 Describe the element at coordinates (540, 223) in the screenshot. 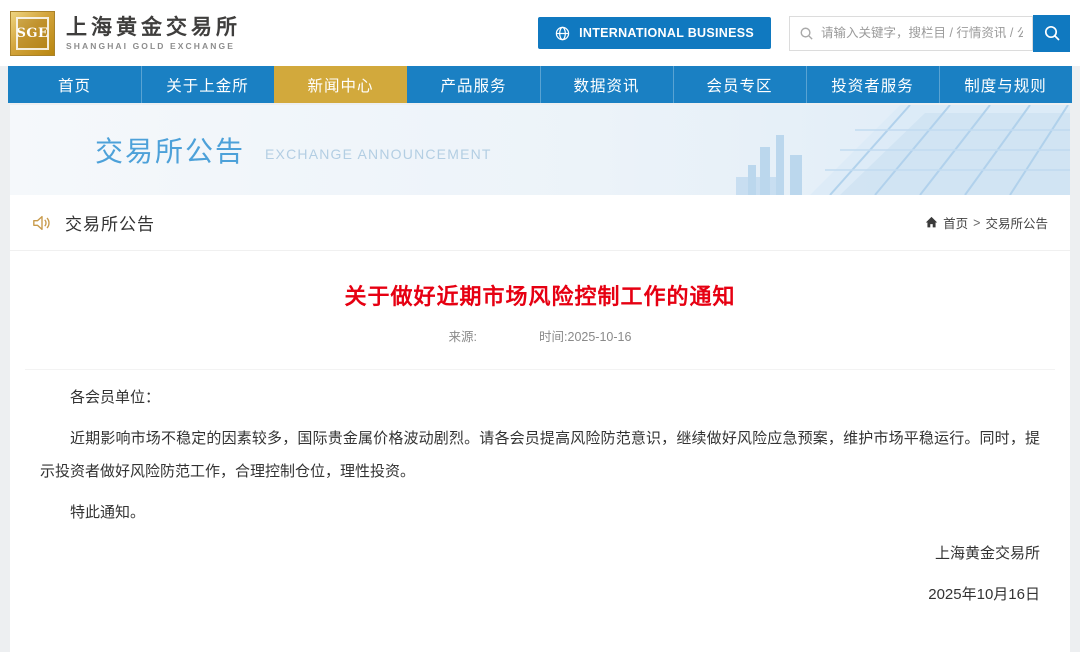

I see `section-header: 交易所公告 首页 > 交易所公告` at that location.